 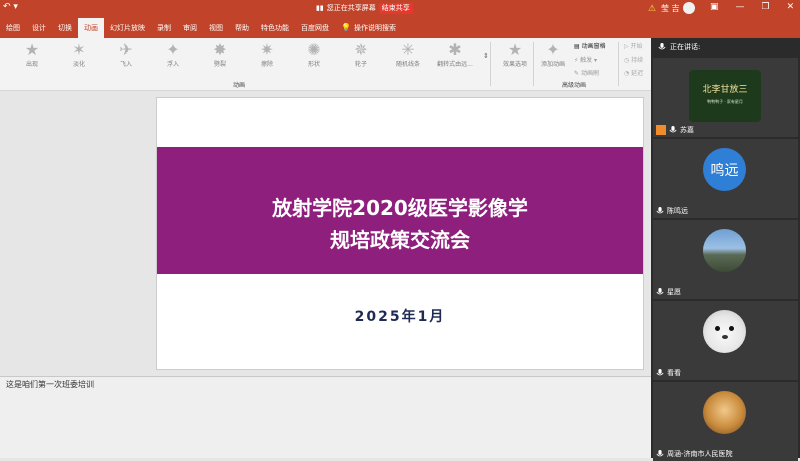 I want to click on animation-star-icon: ✈, so click(x=126, y=49).